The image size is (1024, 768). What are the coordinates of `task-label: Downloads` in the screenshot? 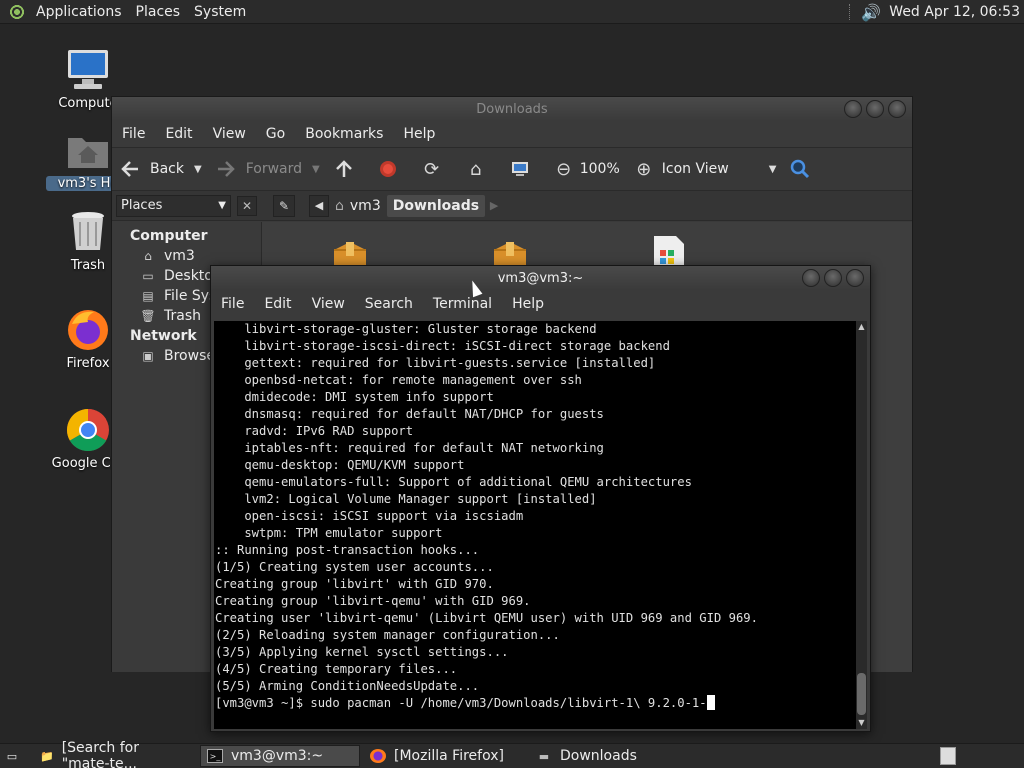 It's located at (598, 756).